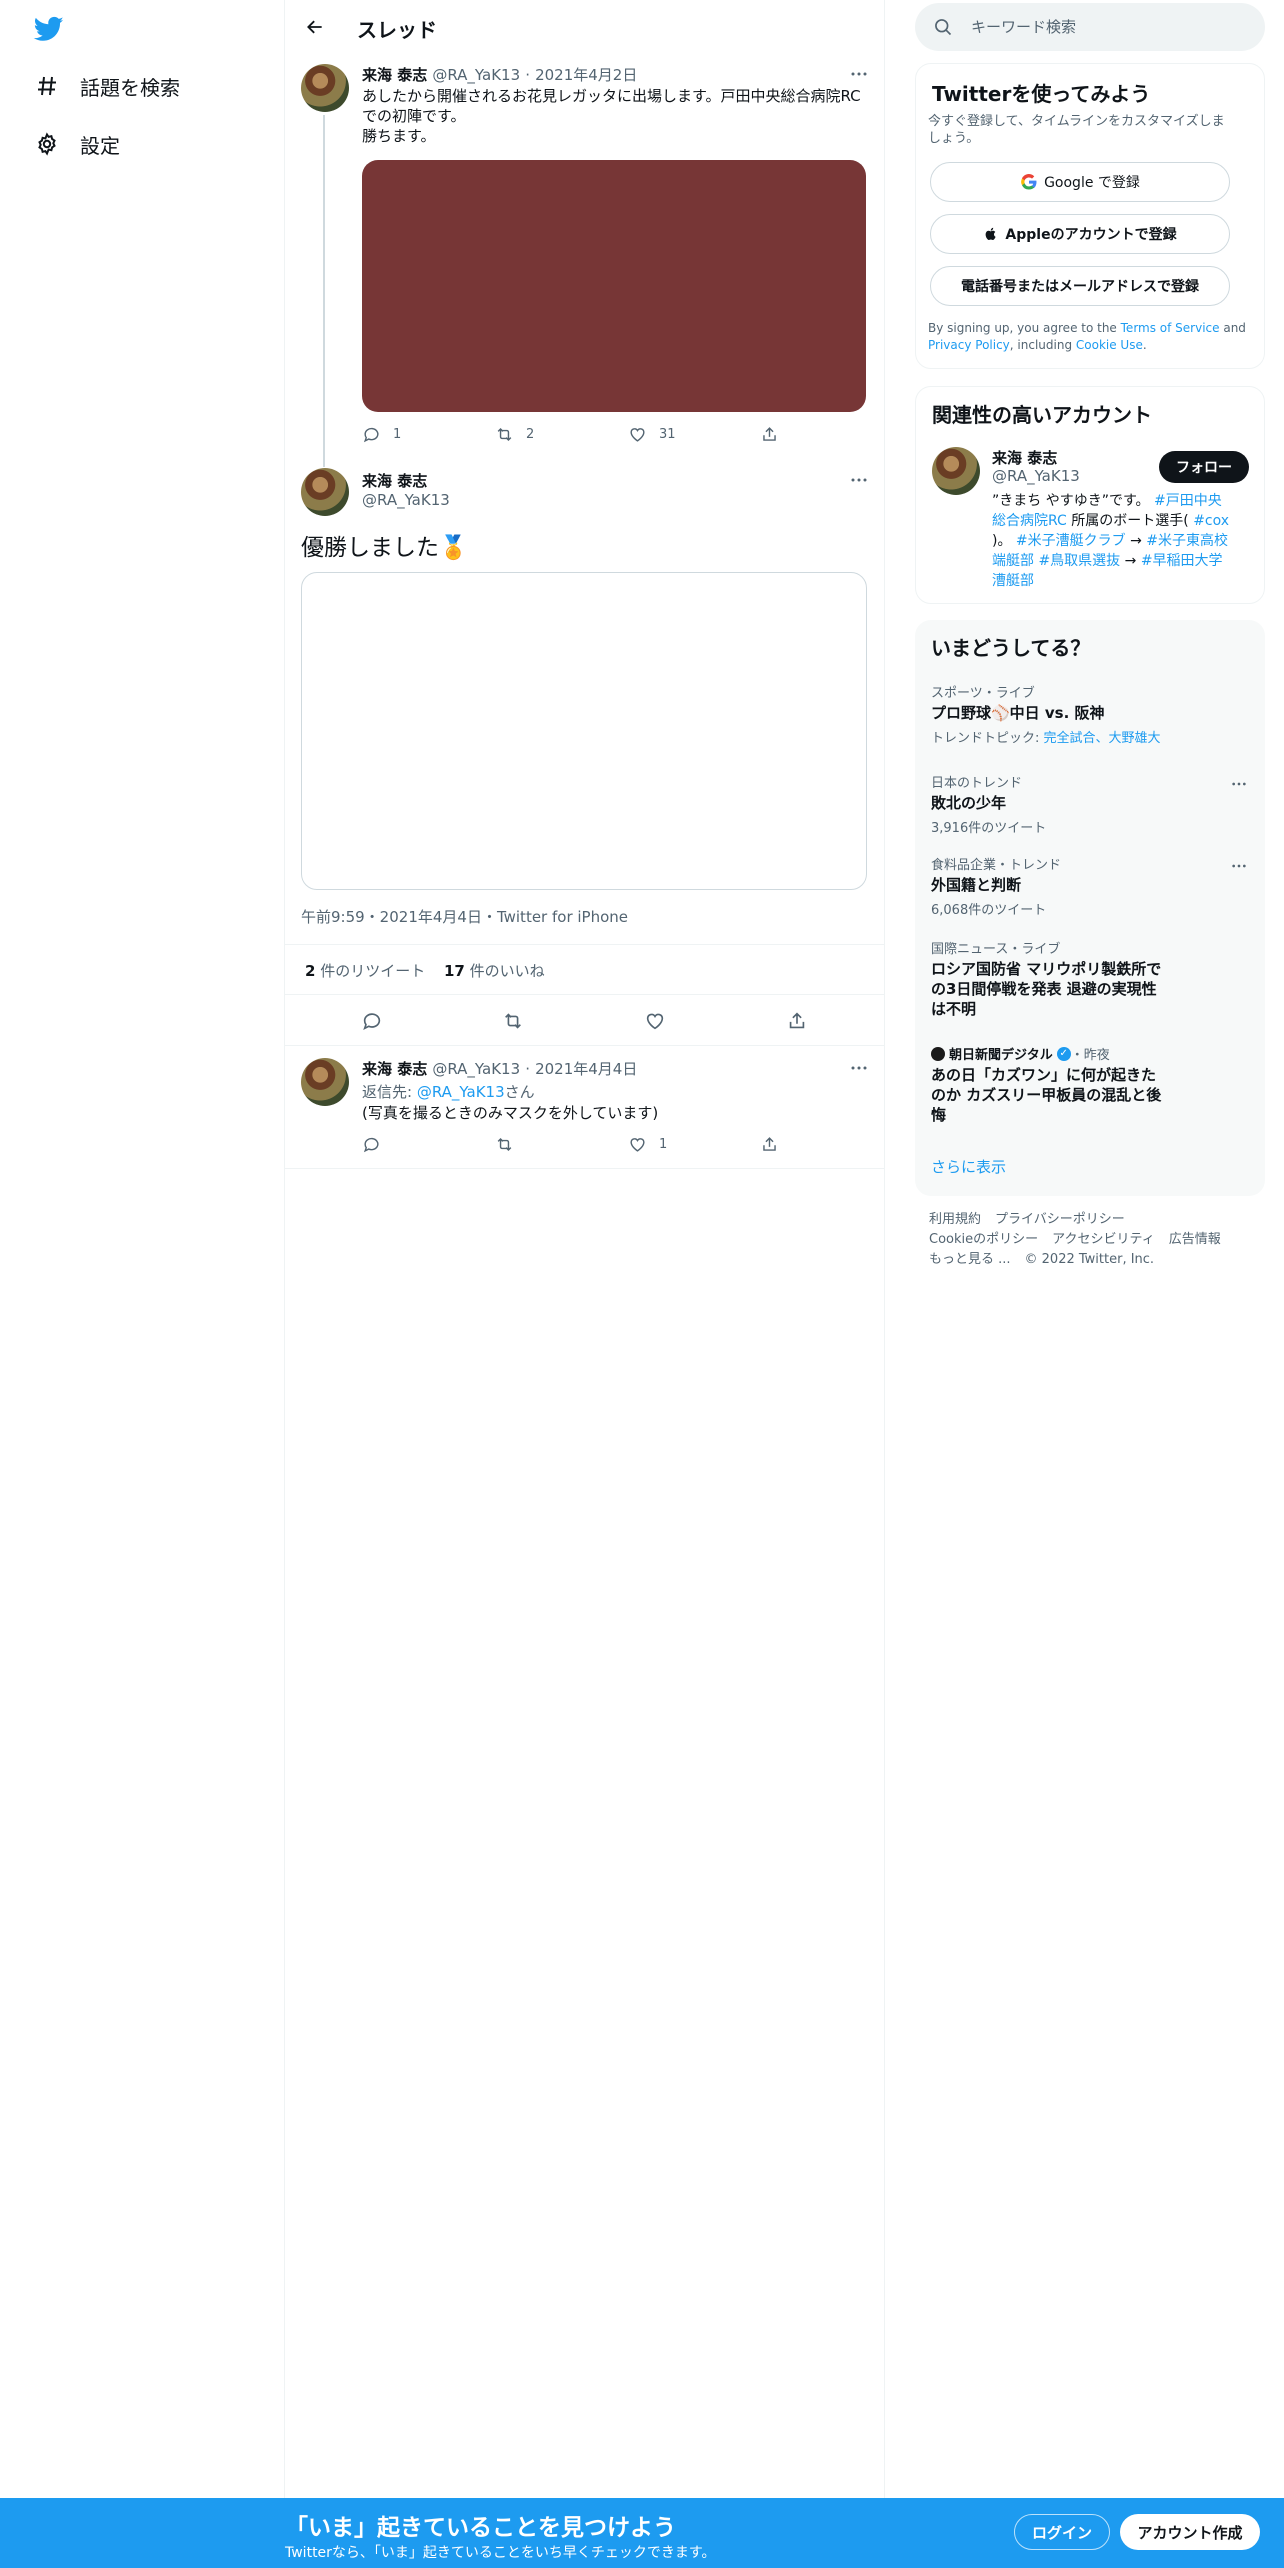  I want to click on privacy-policy-link: Privacy Policy, so click(969, 345).